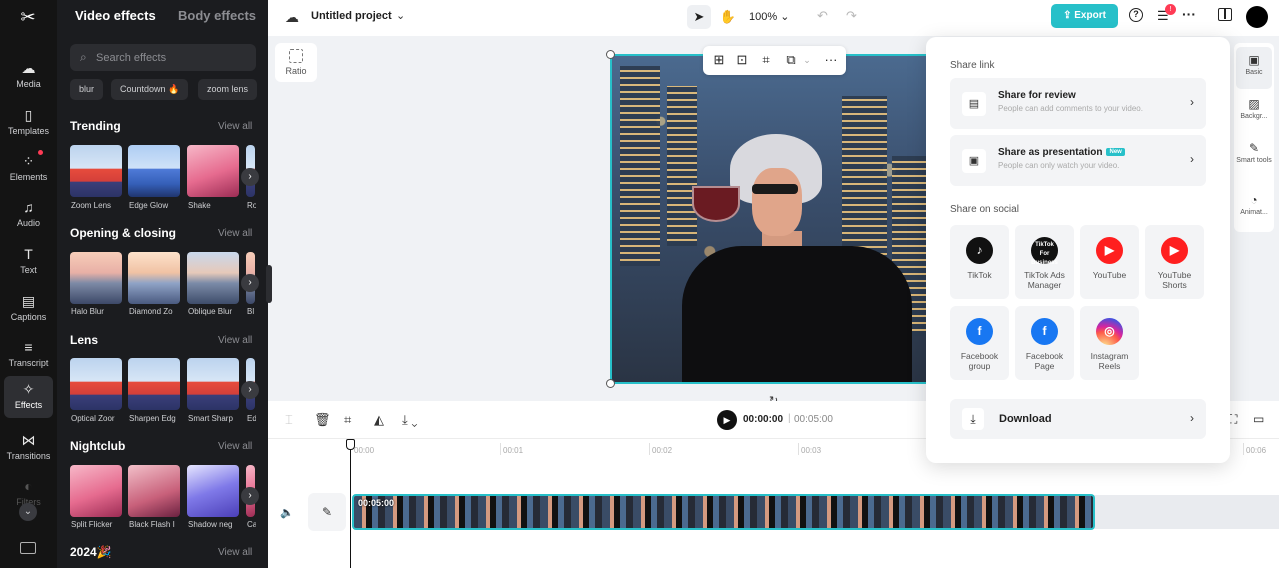 This screenshot has width=1279, height=568. Describe the element at coordinates (28, 215) in the screenshot. I see `rail-item-audio: ♫ Audio` at that location.